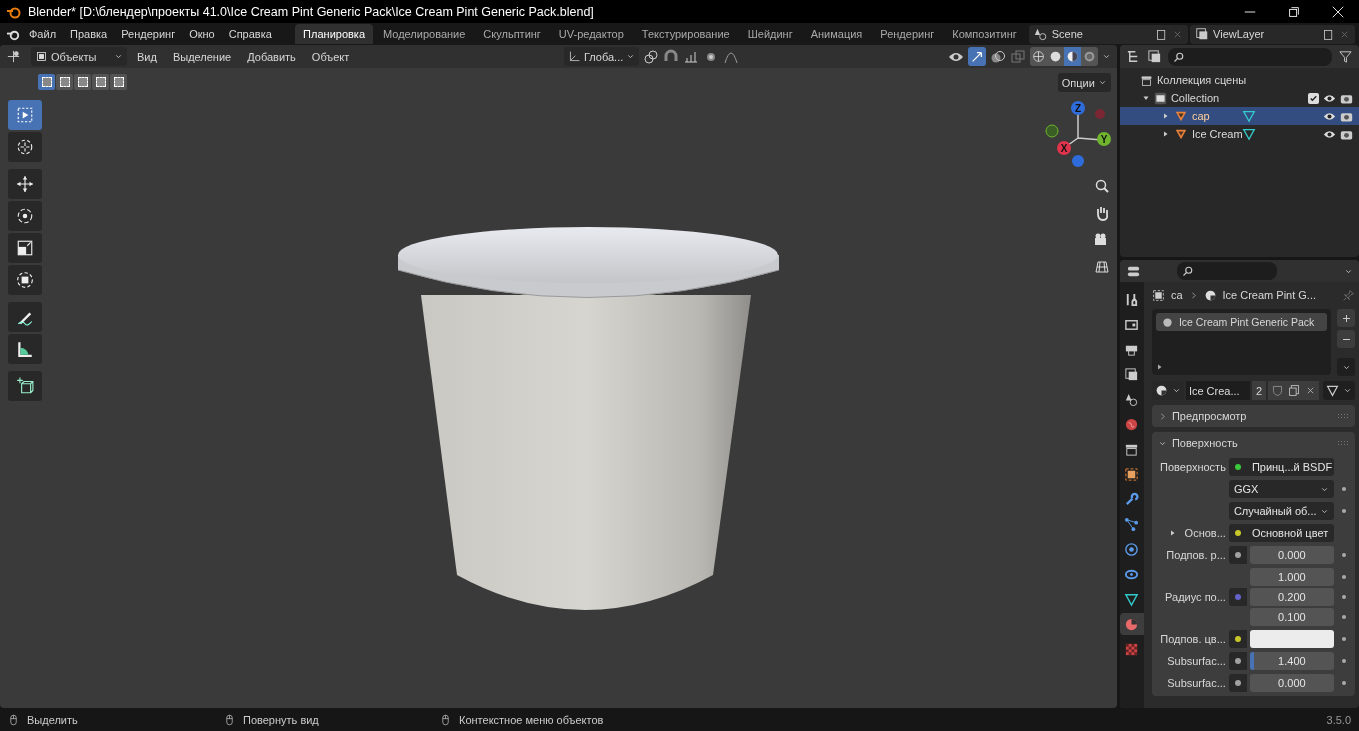 Image resolution: width=1359 pixels, height=731 pixels. I want to click on outliner-row: cap, so click(1239, 116).